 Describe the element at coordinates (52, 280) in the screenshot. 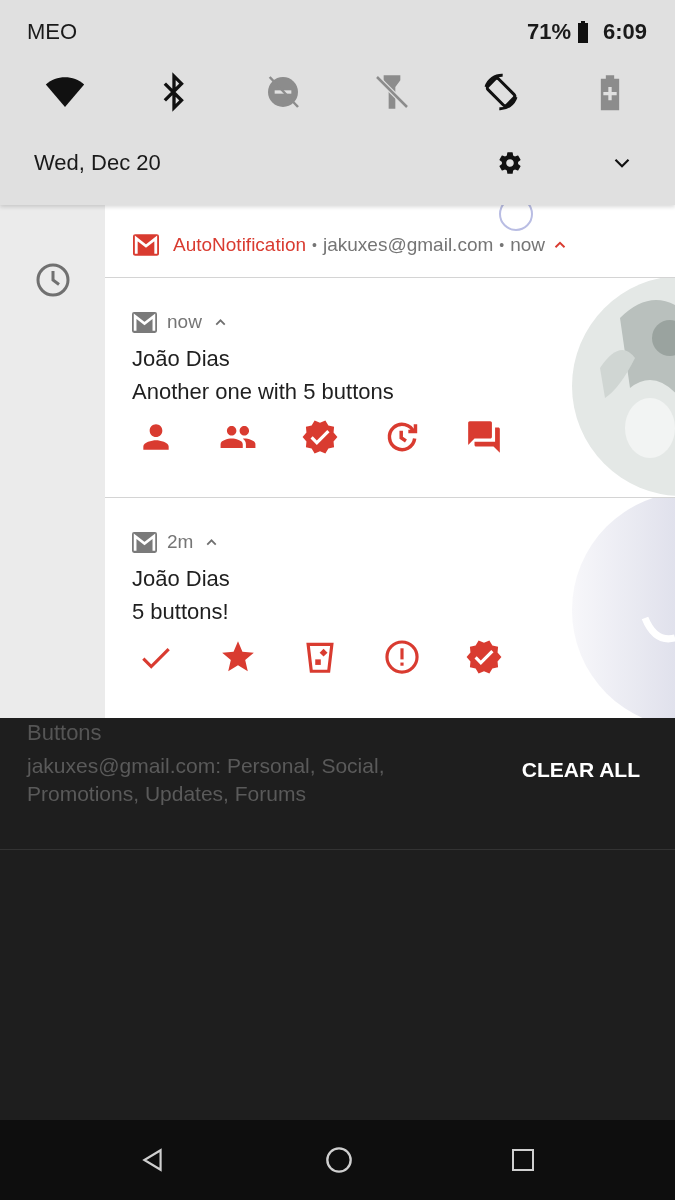

I see `clock-icon` at that location.